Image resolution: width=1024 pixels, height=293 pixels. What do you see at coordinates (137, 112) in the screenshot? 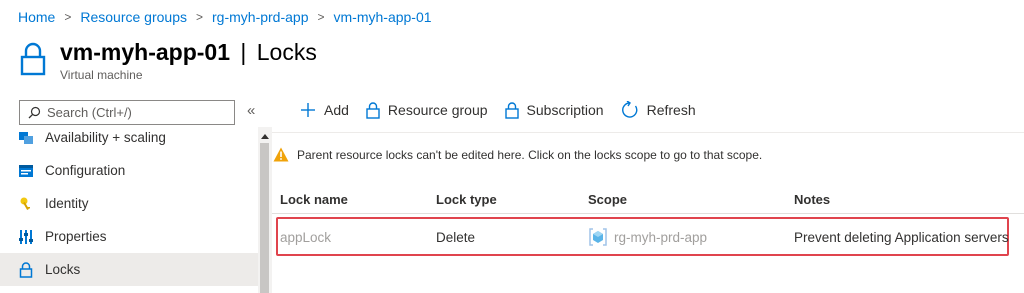
I see `search-input` at bounding box center [137, 112].